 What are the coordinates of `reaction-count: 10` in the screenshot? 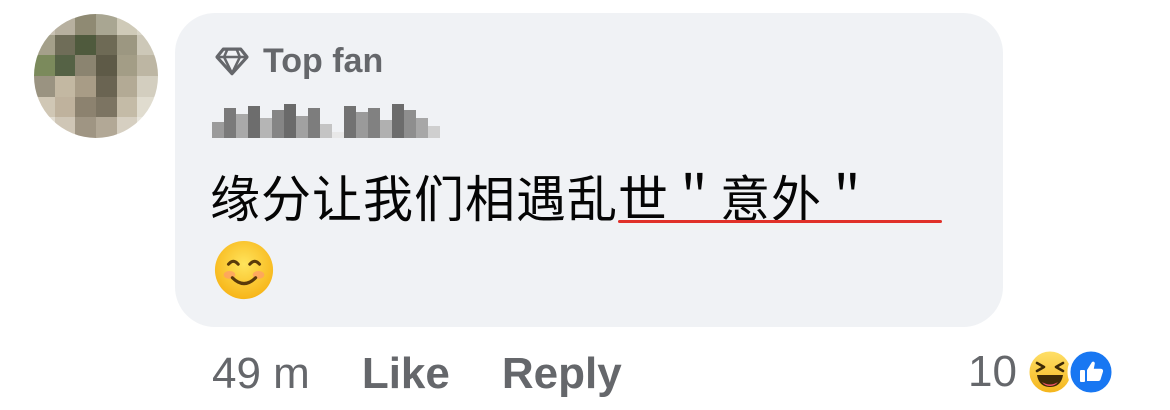 It's located at (992, 371).